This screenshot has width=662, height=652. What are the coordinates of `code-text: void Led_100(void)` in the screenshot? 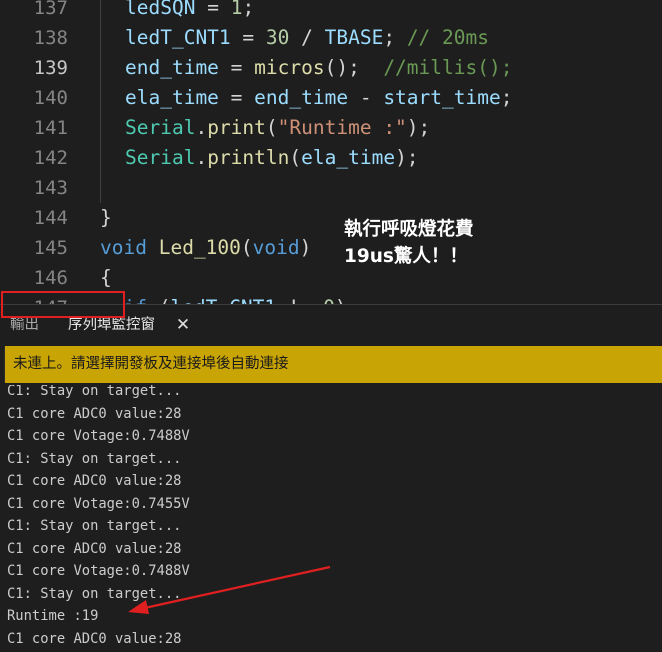 It's located at (205, 248).